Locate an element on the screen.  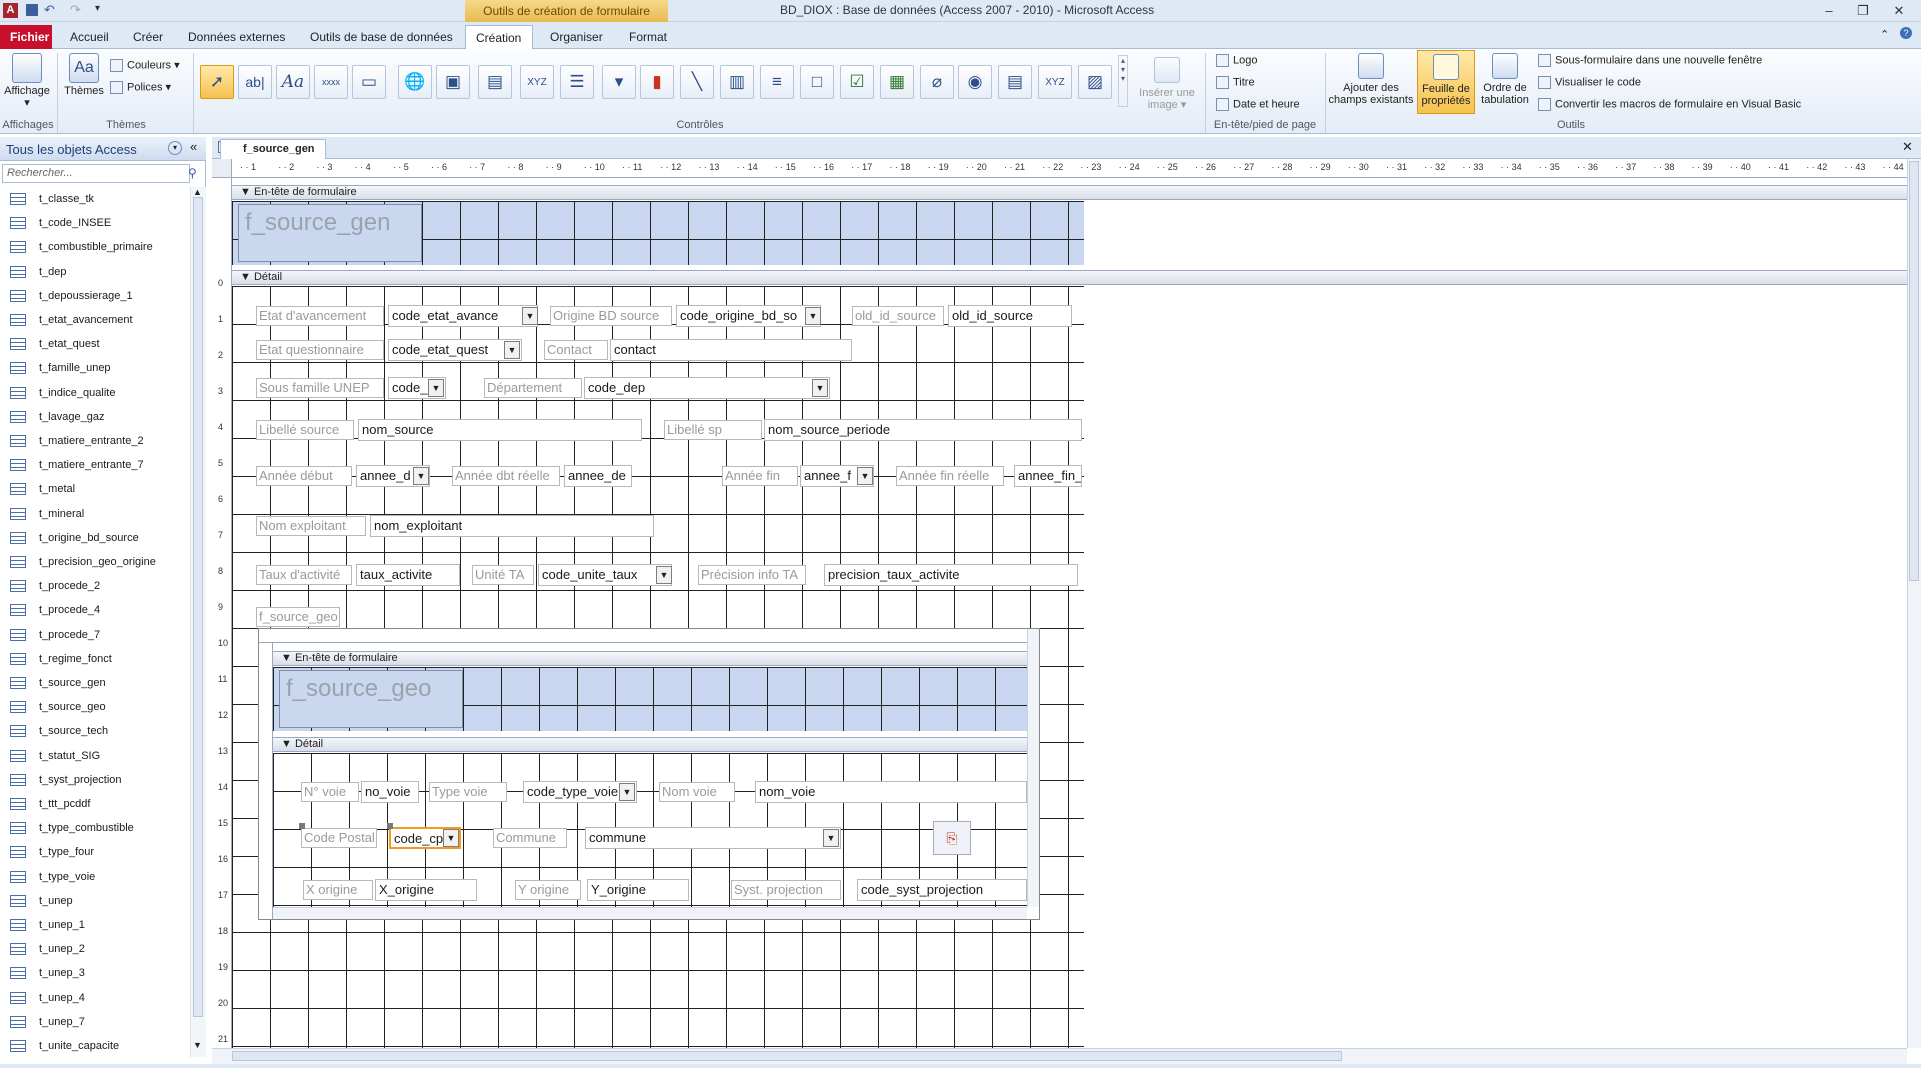
minimize-ribbon-icon: ⌃ is located at coordinates (1884, 34).